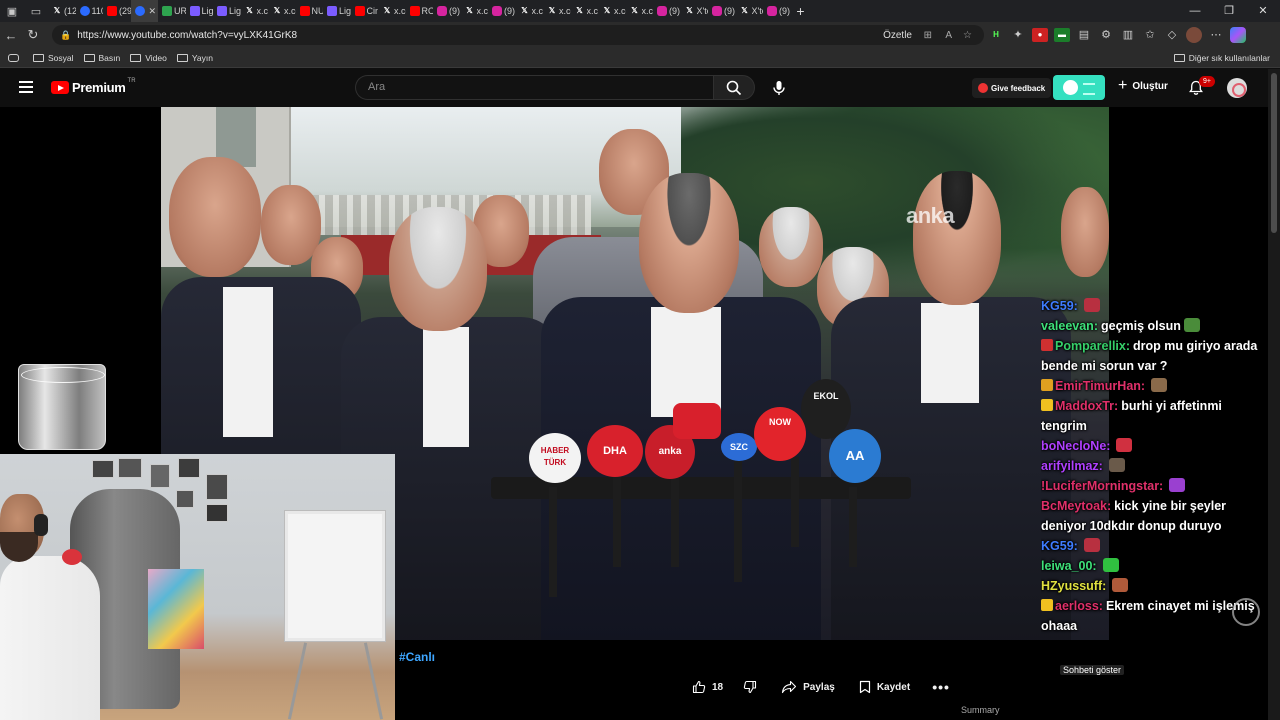 The height and width of the screenshot is (720, 1280). What do you see at coordinates (12, 11) in the screenshot?
I see `workspaces-icon: ▣` at bounding box center [12, 11].